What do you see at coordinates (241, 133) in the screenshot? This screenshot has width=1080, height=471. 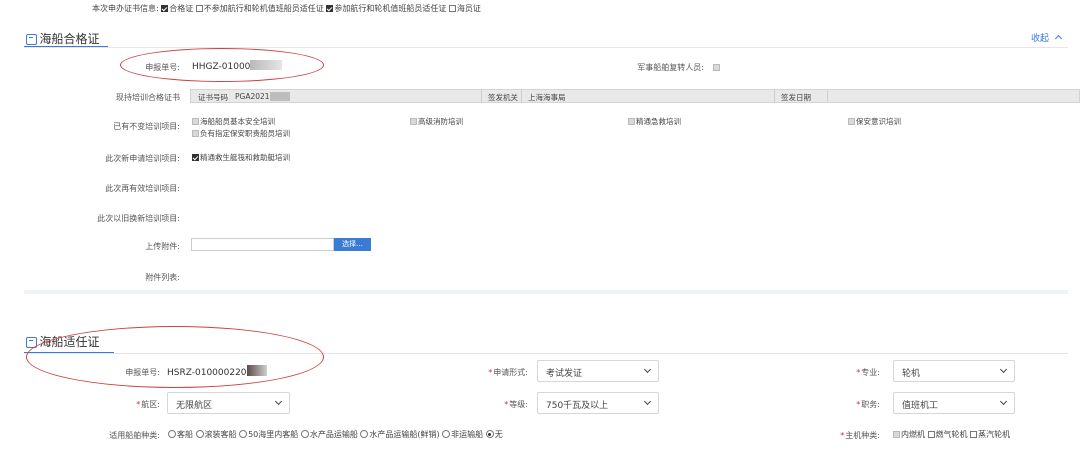 I see `training-item: 负有指定保安职责船员培训` at bounding box center [241, 133].